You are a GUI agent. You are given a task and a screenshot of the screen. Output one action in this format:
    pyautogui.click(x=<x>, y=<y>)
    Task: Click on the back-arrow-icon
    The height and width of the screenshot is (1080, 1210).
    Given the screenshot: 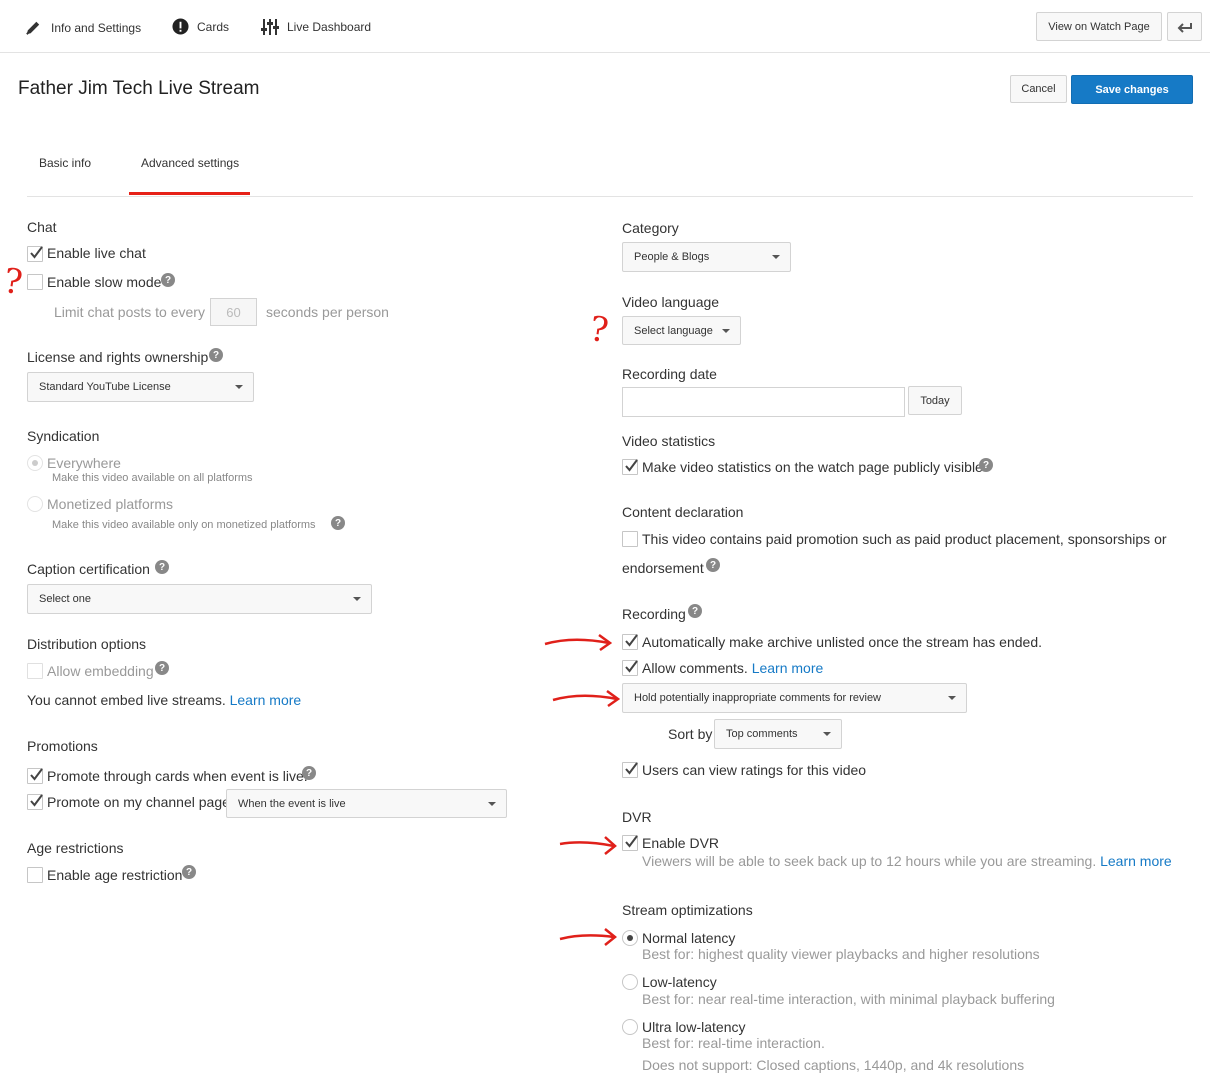 What is the action you would take?
    pyautogui.click(x=1184, y=27)
    